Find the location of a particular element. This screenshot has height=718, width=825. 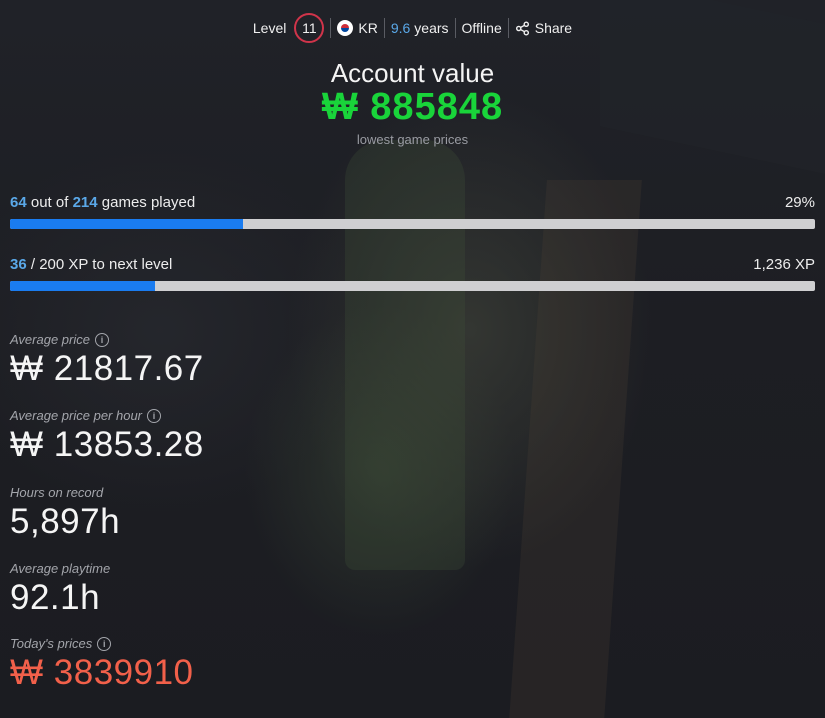

xp-total: 1,236 XP is located at coordinates (784, 264).